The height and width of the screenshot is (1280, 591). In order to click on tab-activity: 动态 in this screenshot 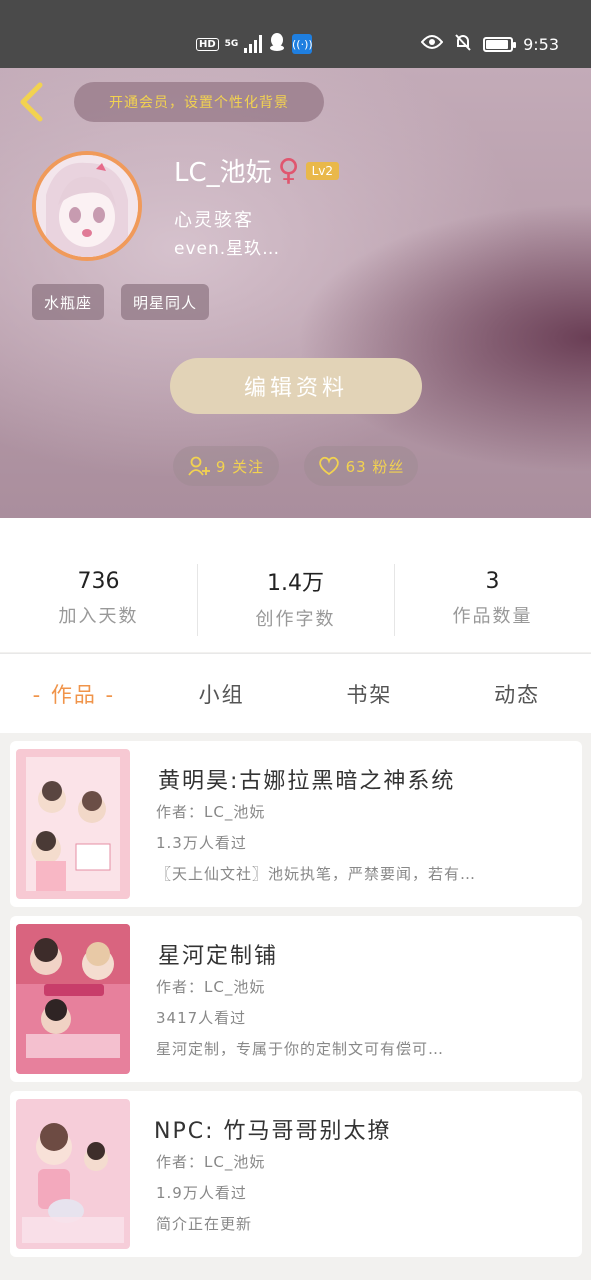, I will do `click(517, 693)`.